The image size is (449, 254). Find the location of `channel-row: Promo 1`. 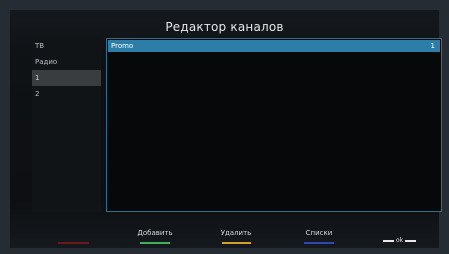

channel-row: Promo 1 is located at coordinates (274, 46).